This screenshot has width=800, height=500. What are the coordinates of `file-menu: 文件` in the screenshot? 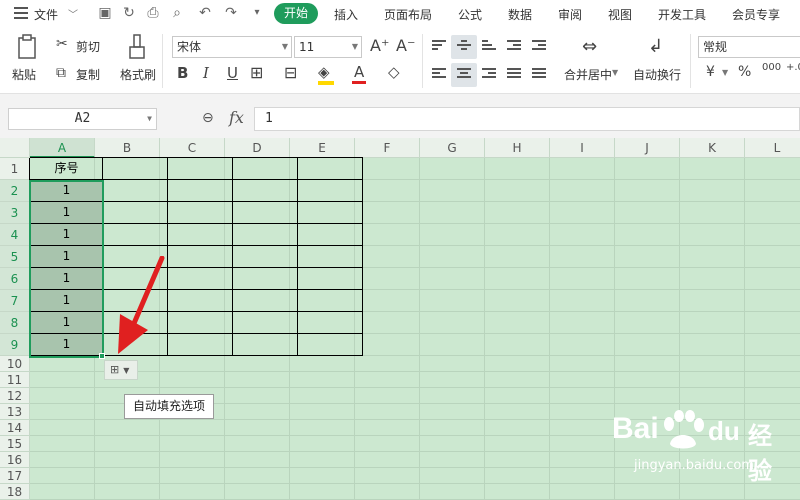 It's located at (46, 14).